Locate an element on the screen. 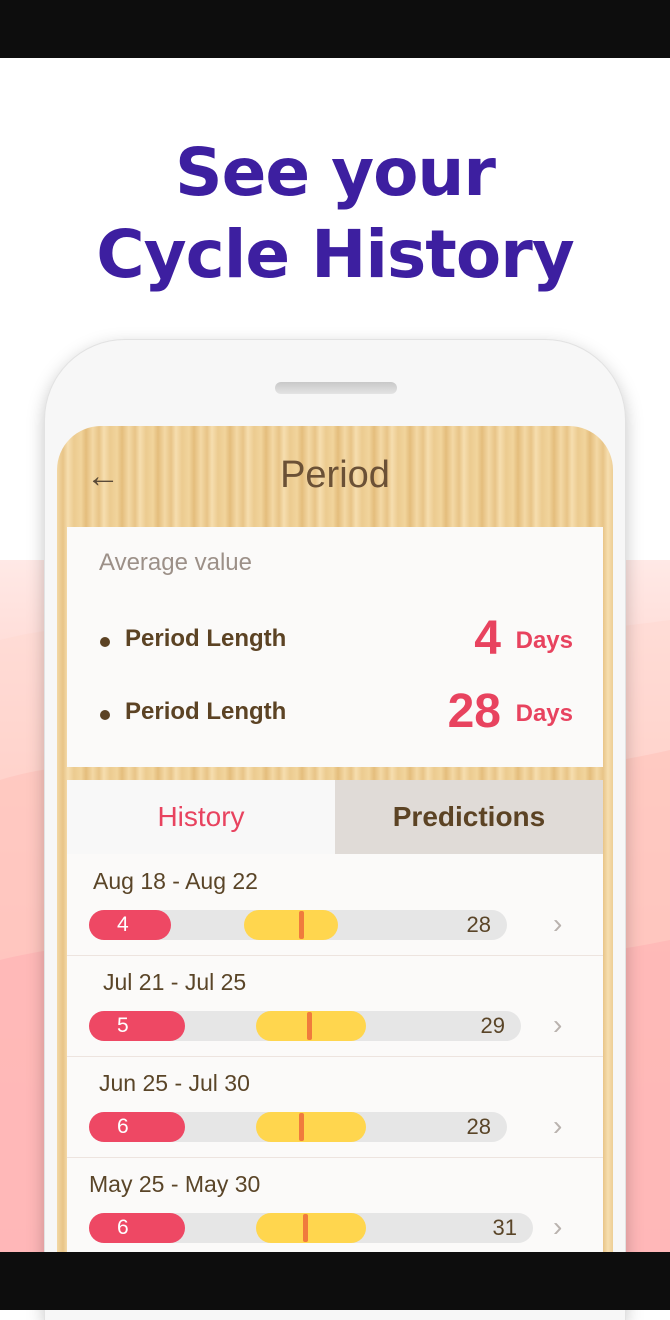 The image size is (670, 1320). tab-history: History is located at coordinates (201, 817).